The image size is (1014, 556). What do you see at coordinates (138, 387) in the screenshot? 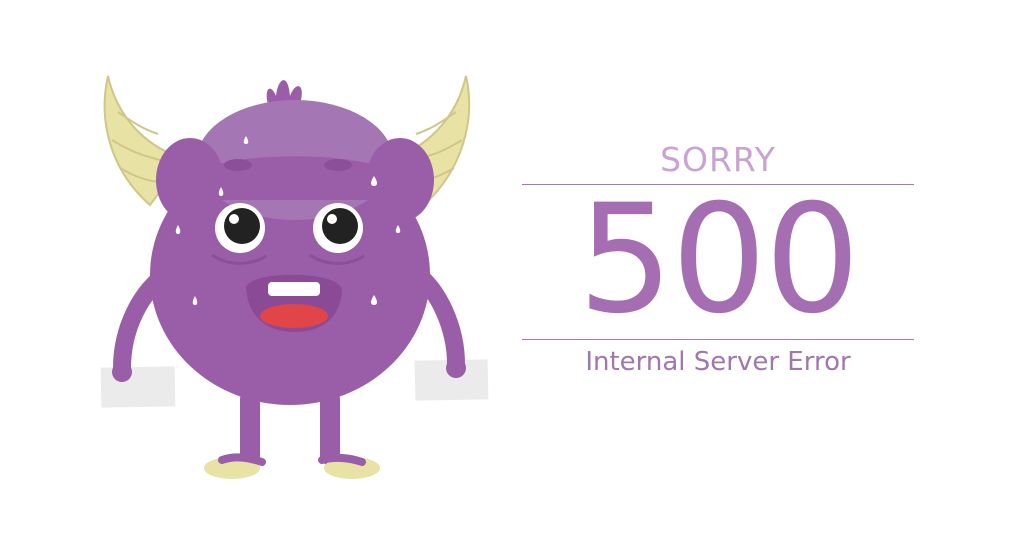
I see `left-sign` at bounding box center [138, 387].